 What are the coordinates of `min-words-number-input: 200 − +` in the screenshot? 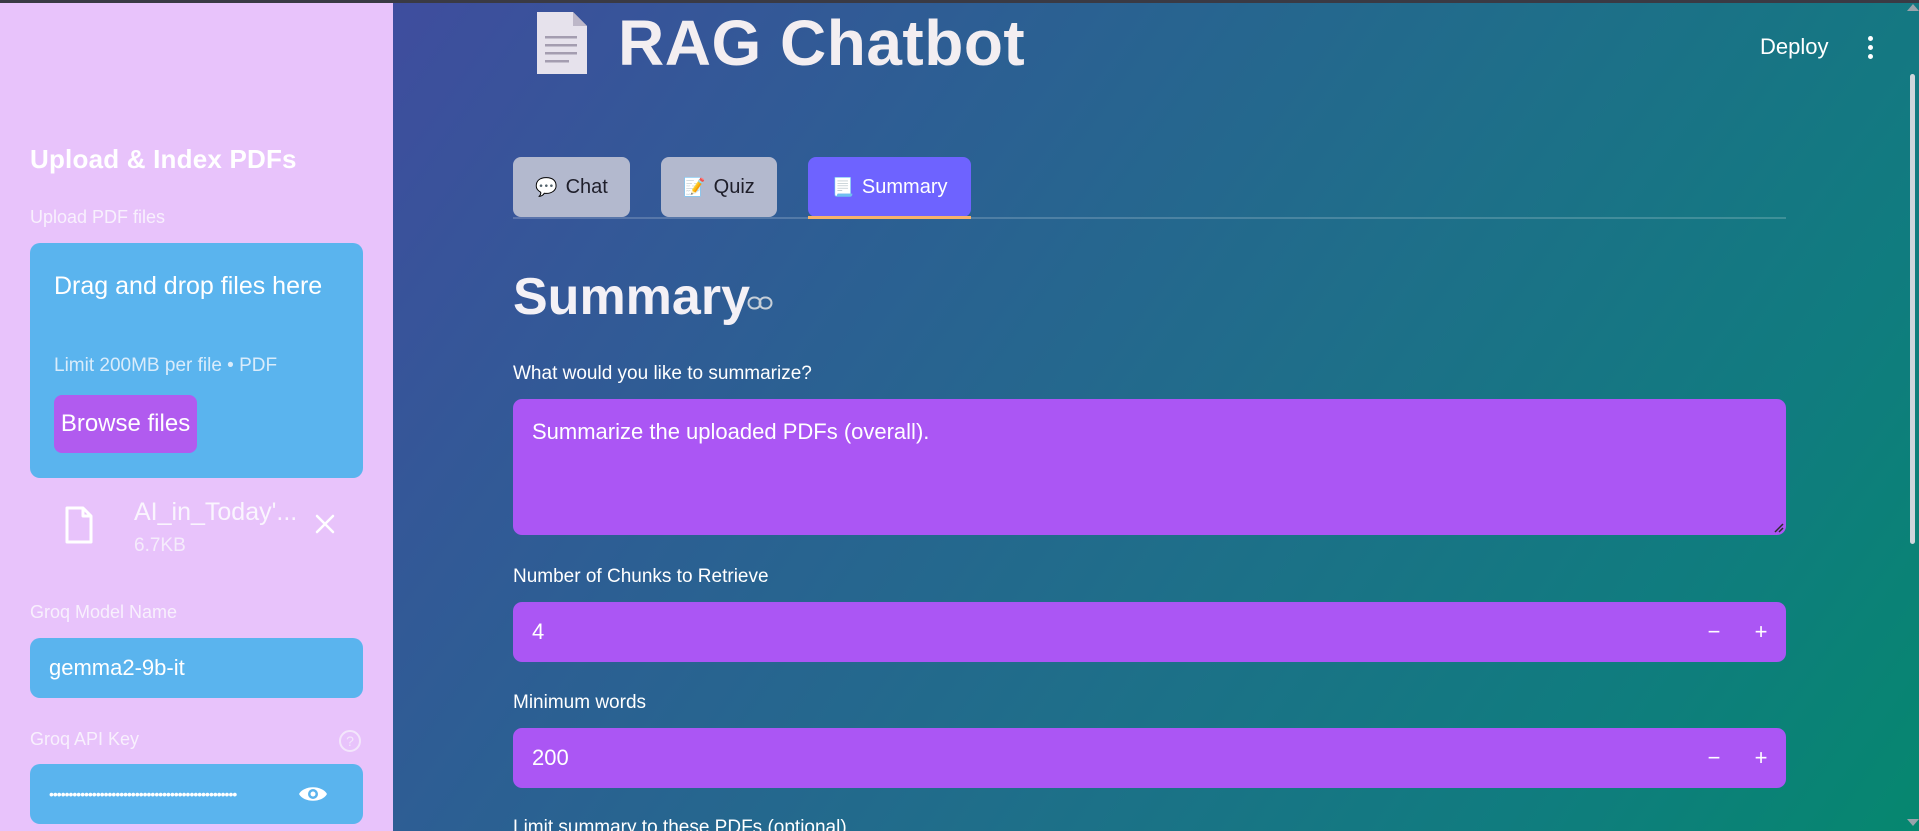 It's located at (1149, 758).